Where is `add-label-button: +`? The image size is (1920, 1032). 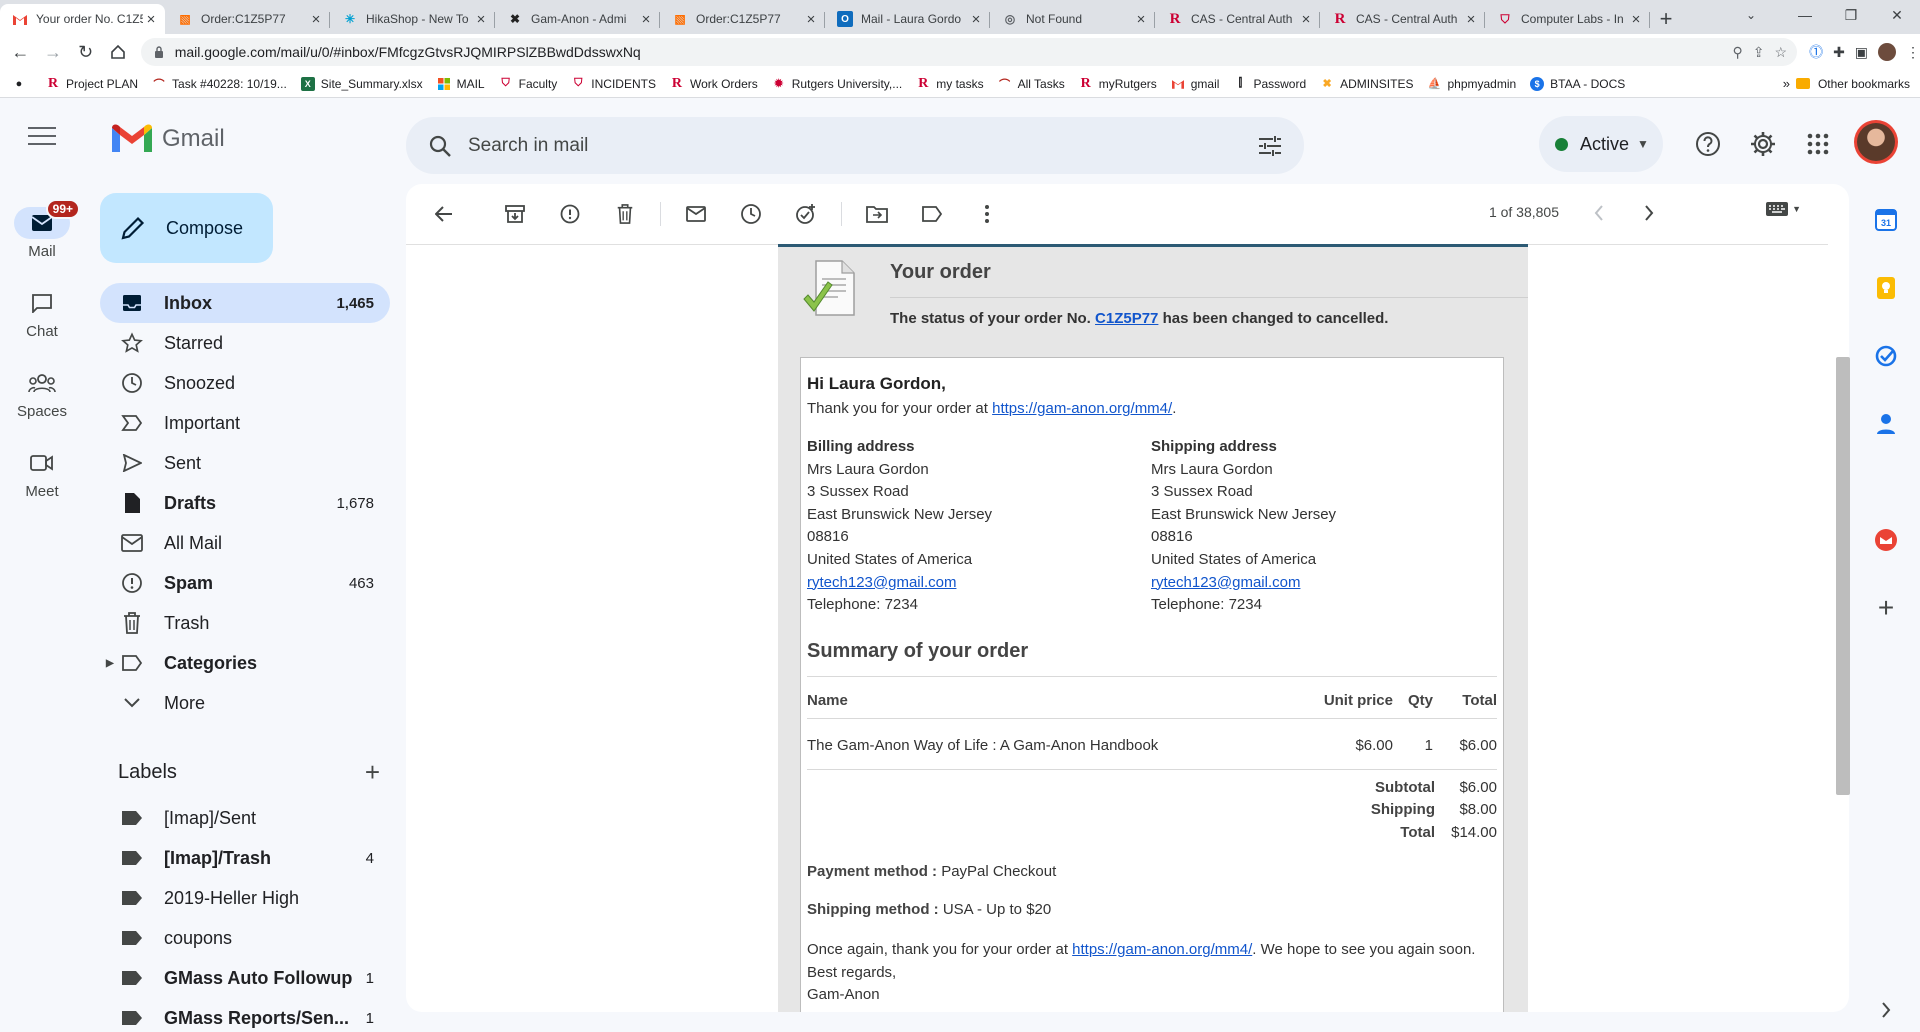
add-label-button: + is located at coordinates (372, 772).